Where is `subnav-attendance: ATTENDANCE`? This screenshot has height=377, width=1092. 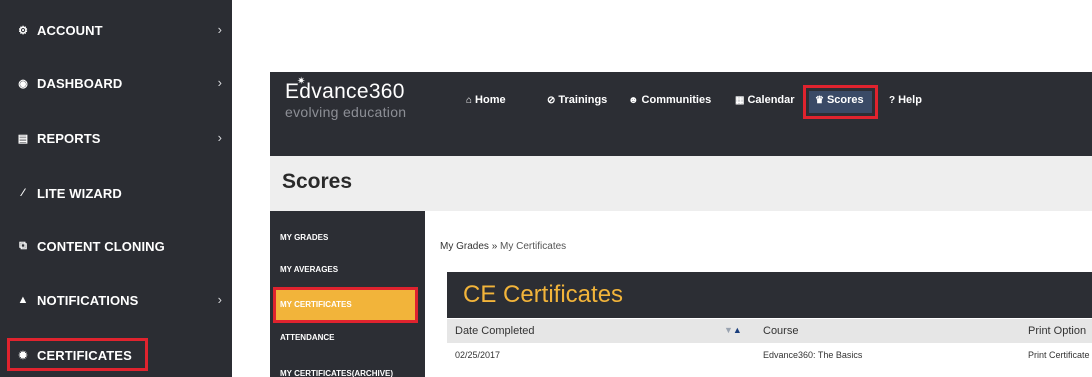
subnav-attendance: ATTENDANCE is located at coordinates (307, 337).